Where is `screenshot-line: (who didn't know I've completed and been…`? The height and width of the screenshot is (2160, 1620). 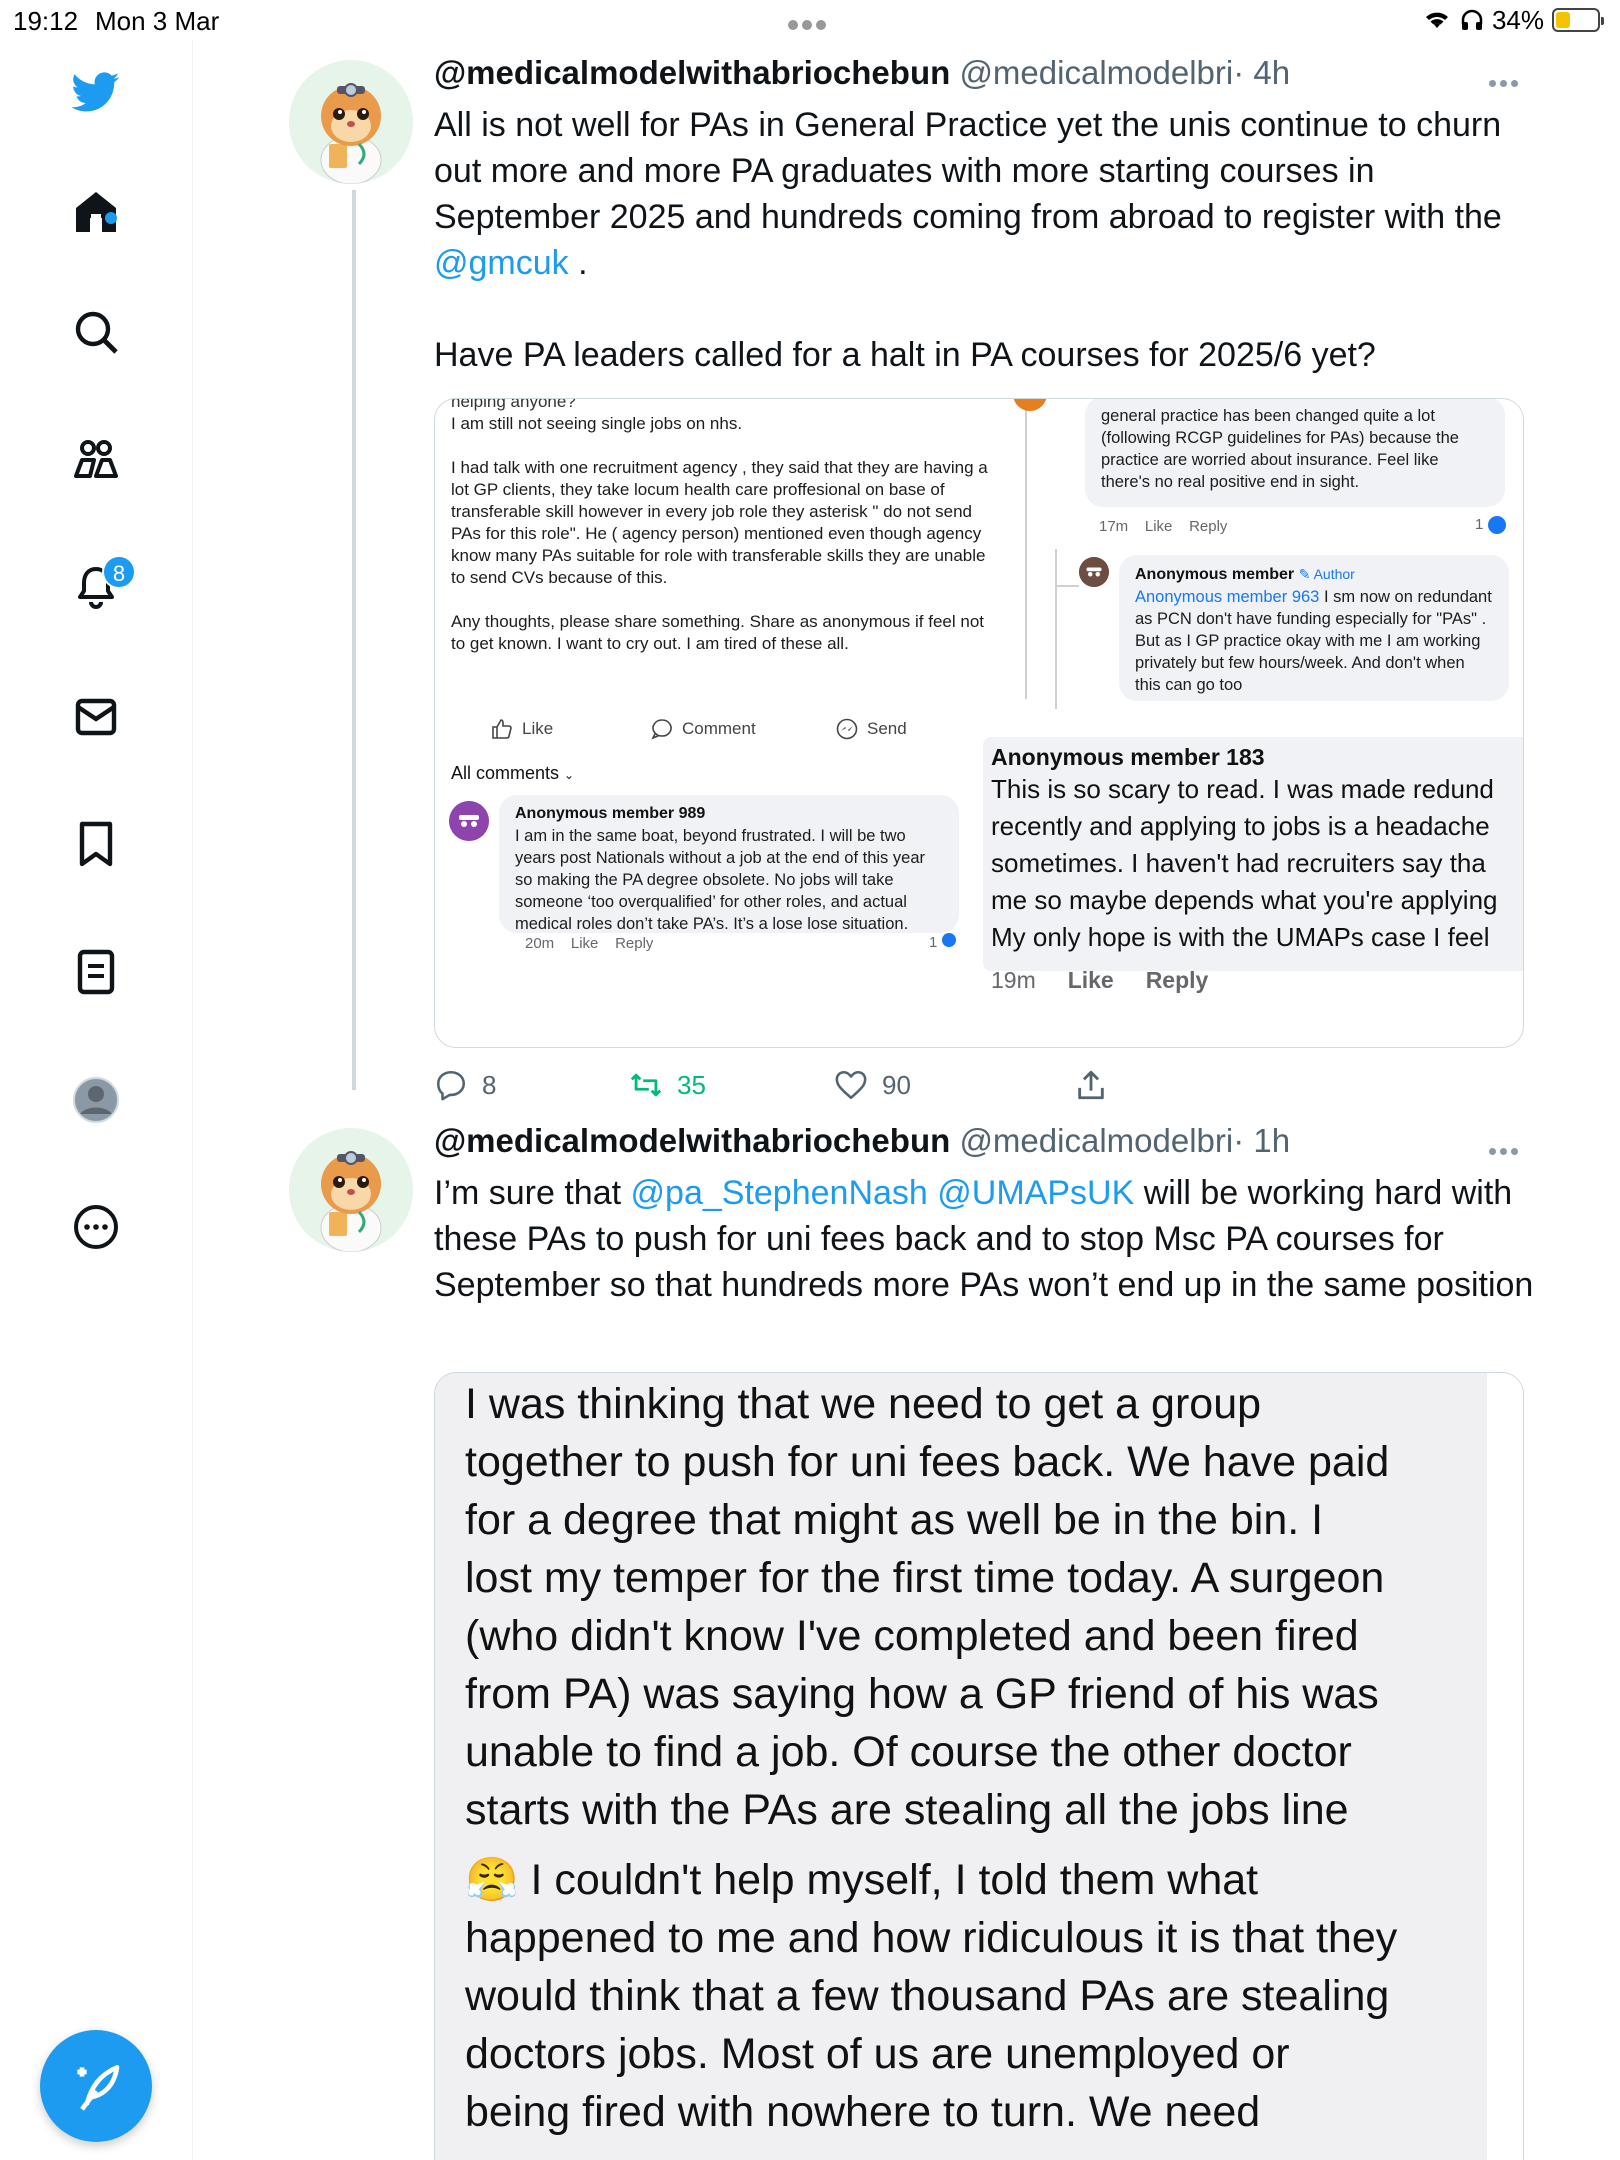 screenshot-line: (who didn't know I've completed and been… is located at coordinates (912, 1636).